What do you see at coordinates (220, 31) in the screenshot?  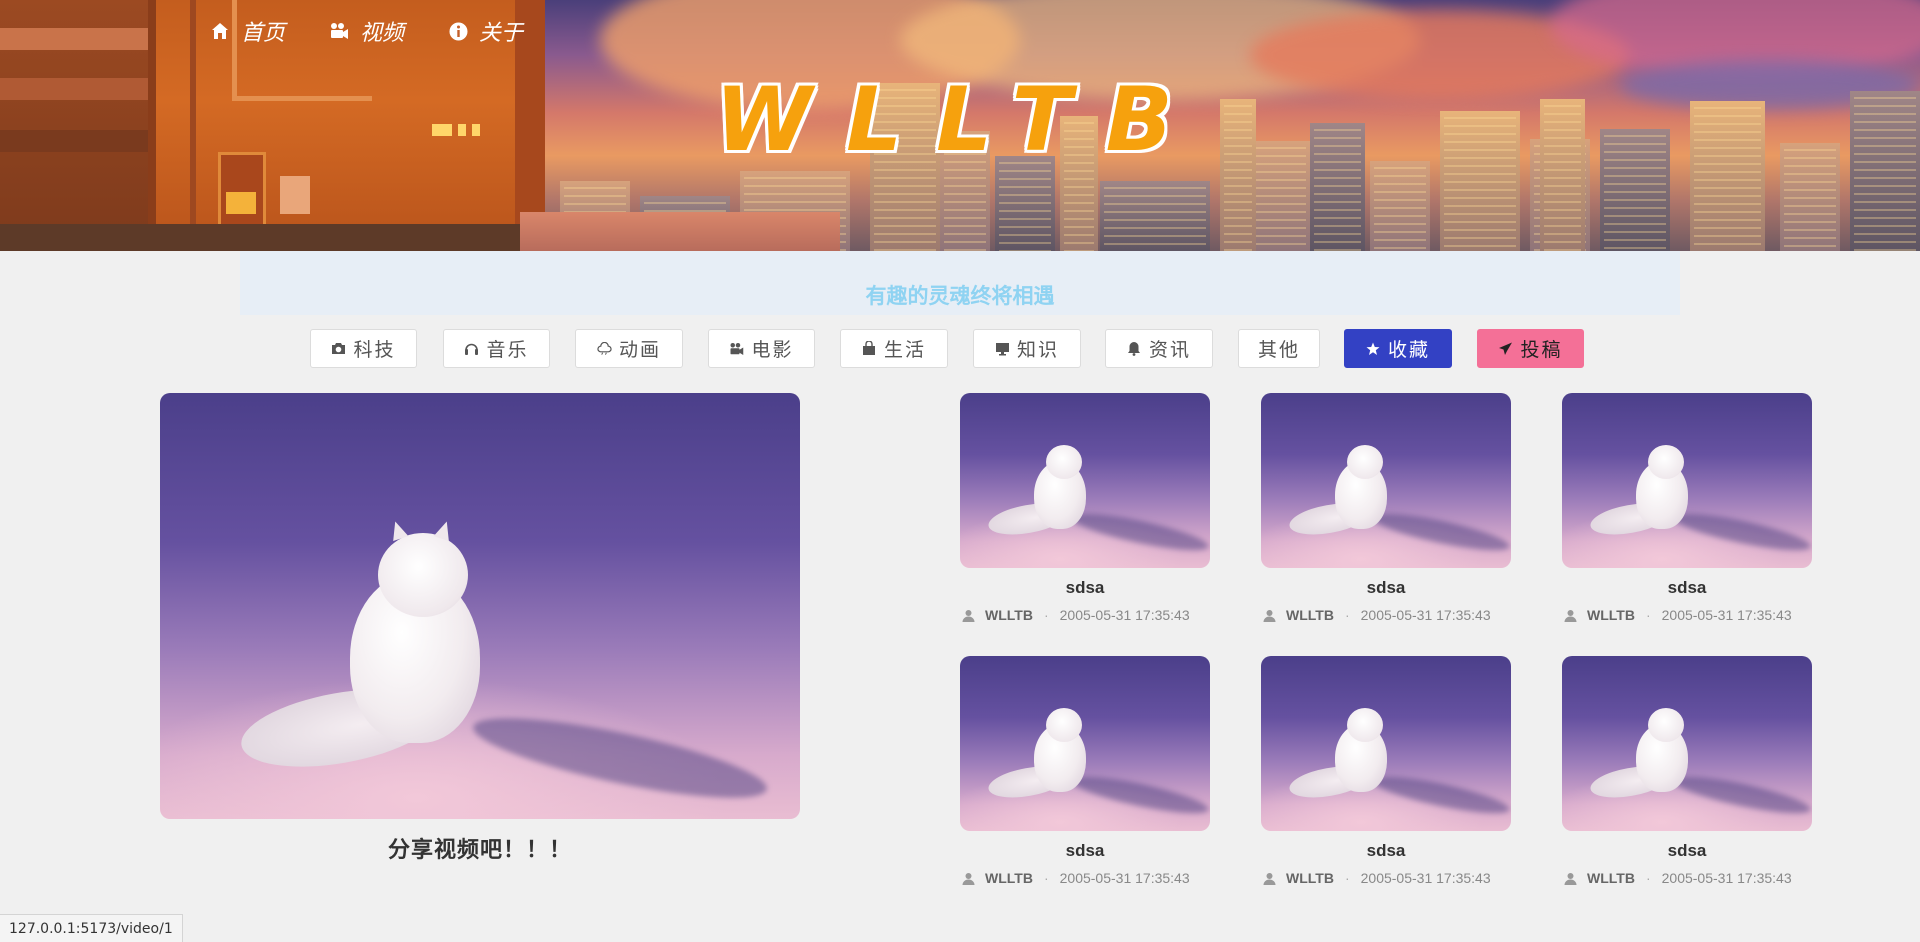 I see `home-icon` at bounding box center [220, 31].